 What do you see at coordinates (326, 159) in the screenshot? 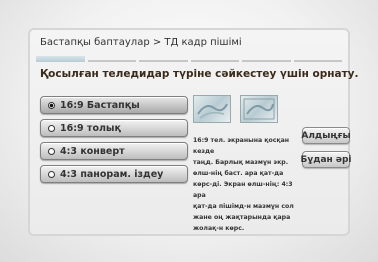
I see `next-button: Бұдан әрі` at bounding box center [326, 159].